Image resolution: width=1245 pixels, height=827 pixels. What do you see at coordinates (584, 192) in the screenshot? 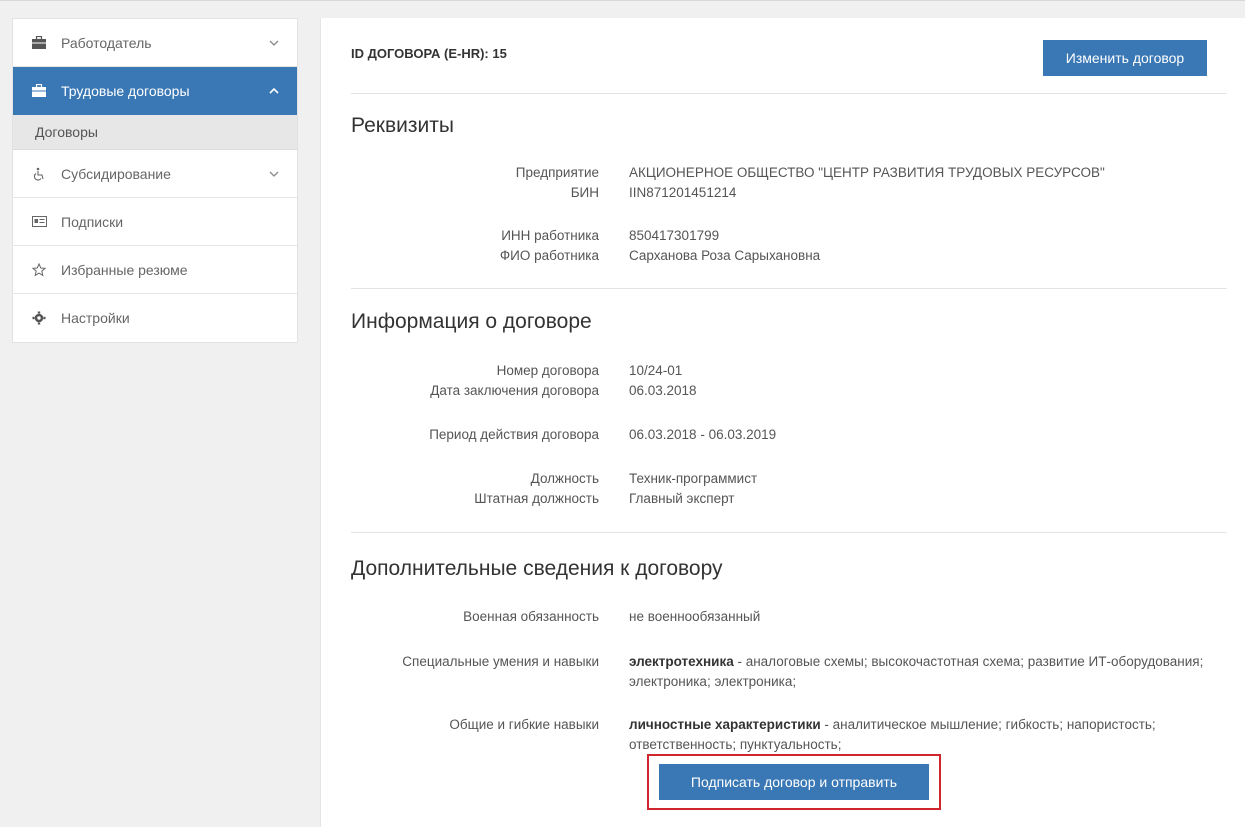
I see `field-label: БИН` at bounding box center [584, 192].